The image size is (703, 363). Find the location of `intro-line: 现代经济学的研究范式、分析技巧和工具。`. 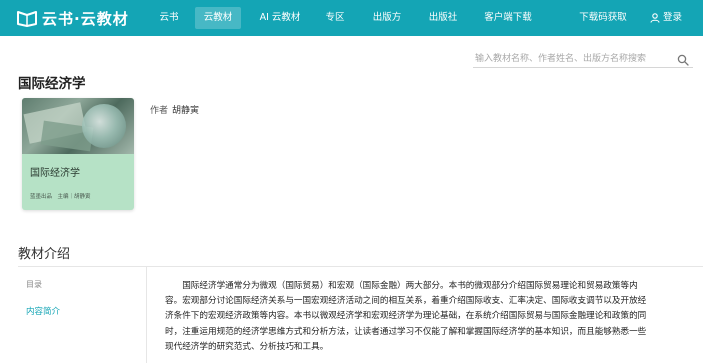

intro-line: 现代经济学的研究范式、分析技巧和工具。 is located at coordinates (247, 346).